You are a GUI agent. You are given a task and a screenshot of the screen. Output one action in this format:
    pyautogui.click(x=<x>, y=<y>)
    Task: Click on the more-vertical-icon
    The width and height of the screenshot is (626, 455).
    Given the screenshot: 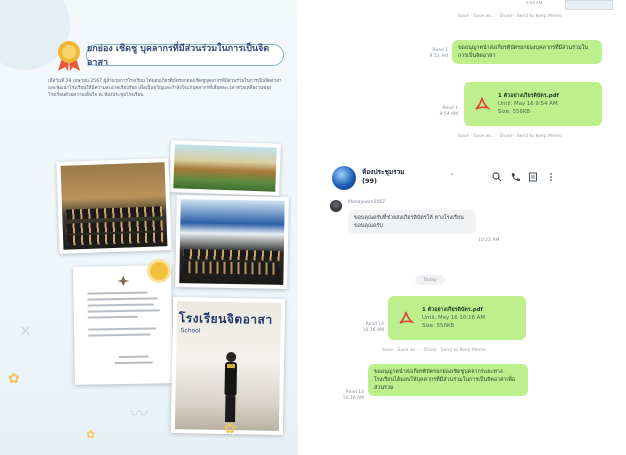 What is the action you would take?
    pyautogui.click(x=551, y=177)
    